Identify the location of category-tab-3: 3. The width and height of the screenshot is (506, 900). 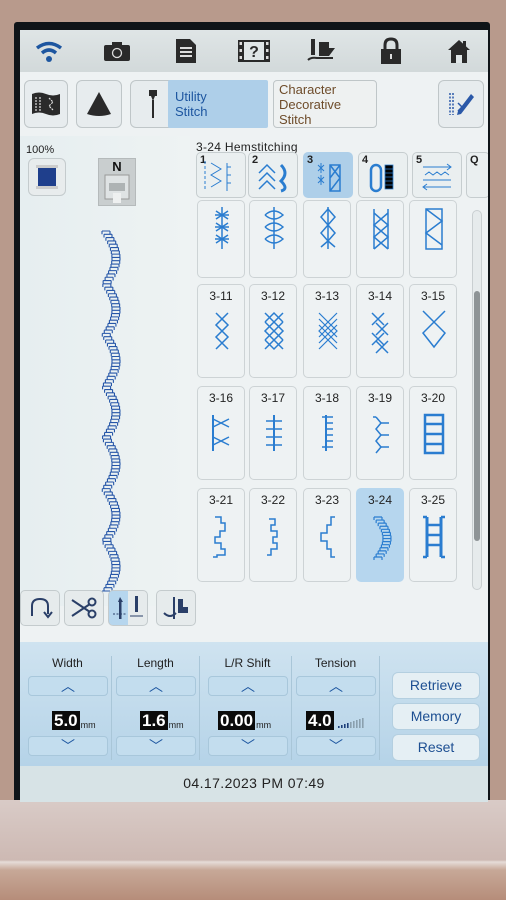
(328, 175).